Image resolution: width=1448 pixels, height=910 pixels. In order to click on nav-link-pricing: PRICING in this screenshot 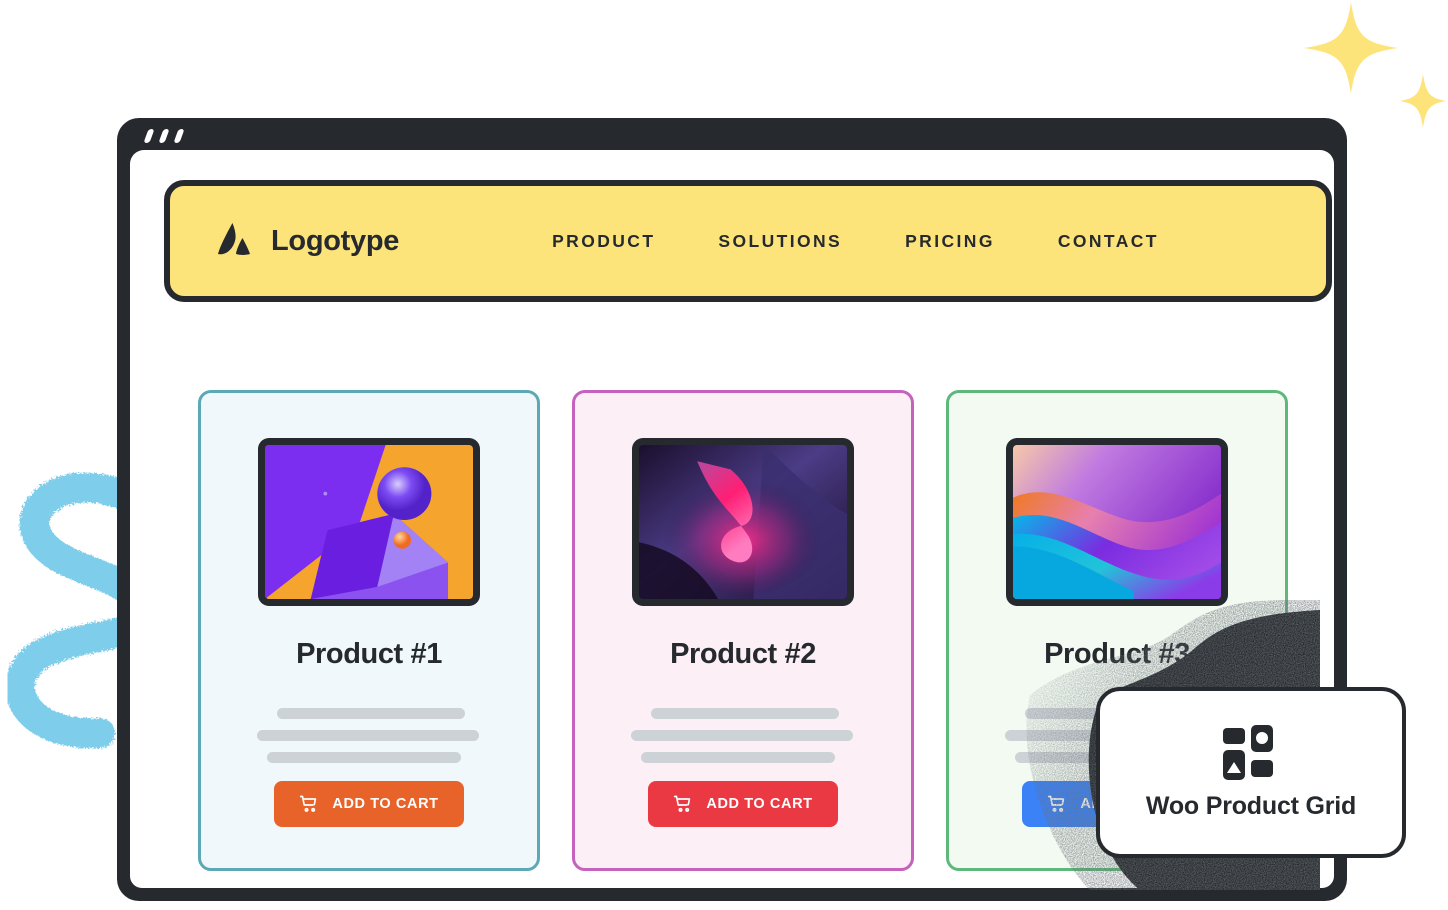, I will do `click(950, 241)`.